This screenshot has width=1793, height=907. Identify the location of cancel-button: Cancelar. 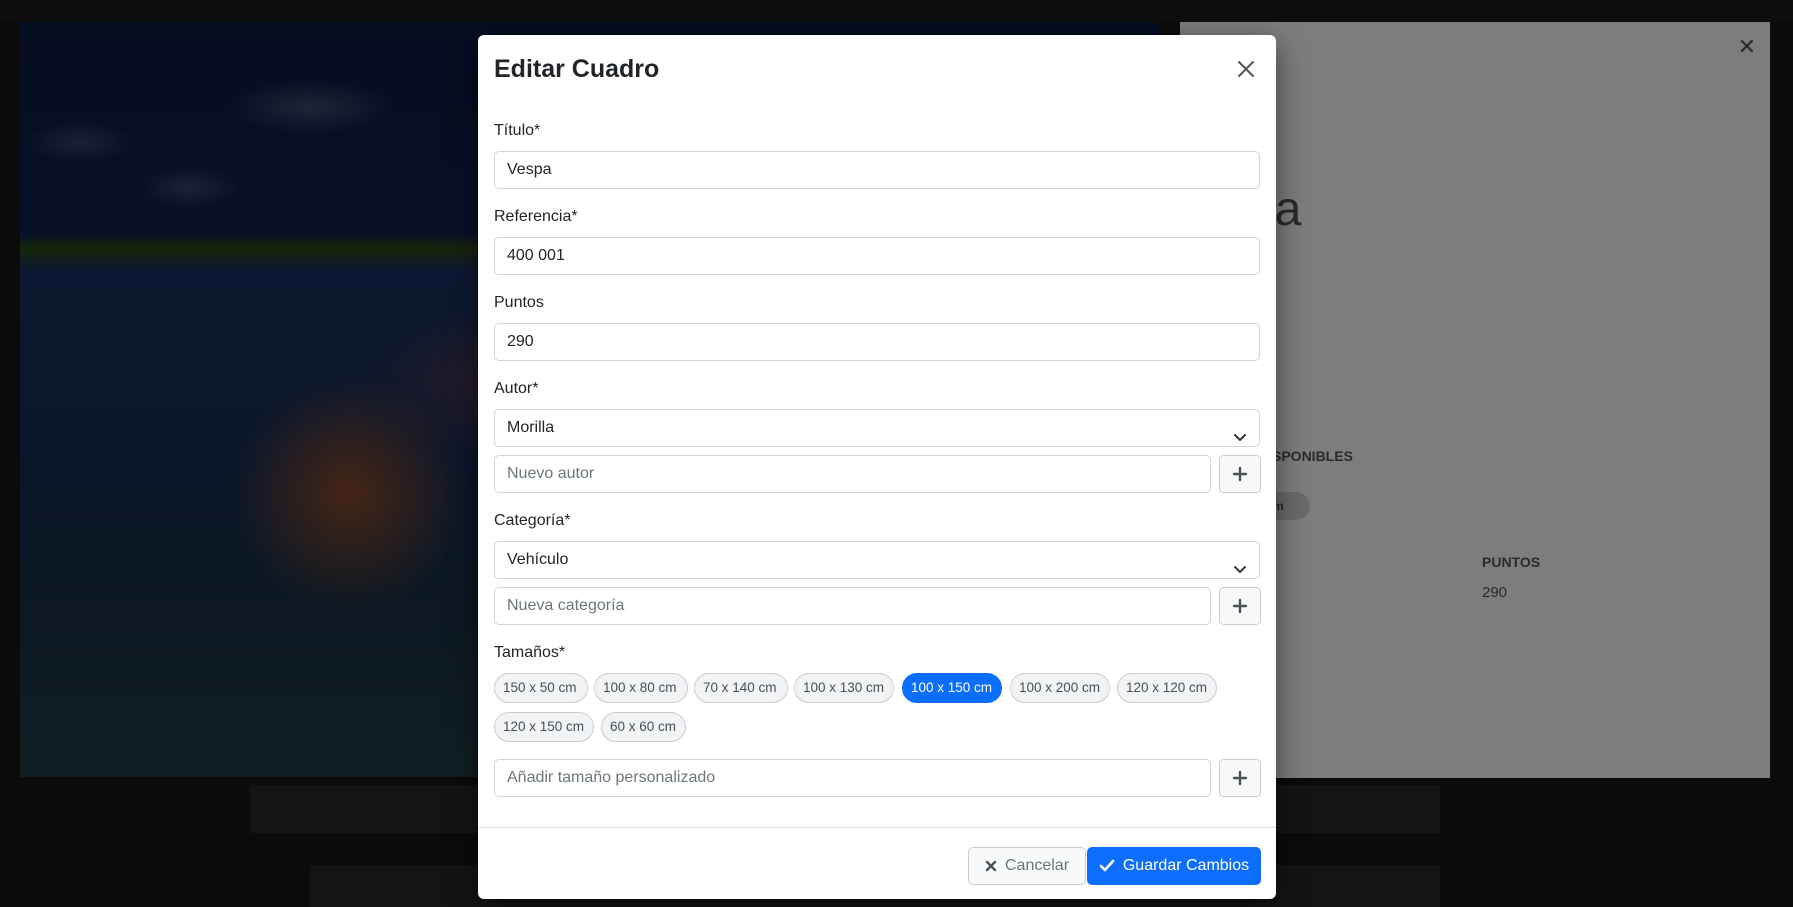
(1027, 866).